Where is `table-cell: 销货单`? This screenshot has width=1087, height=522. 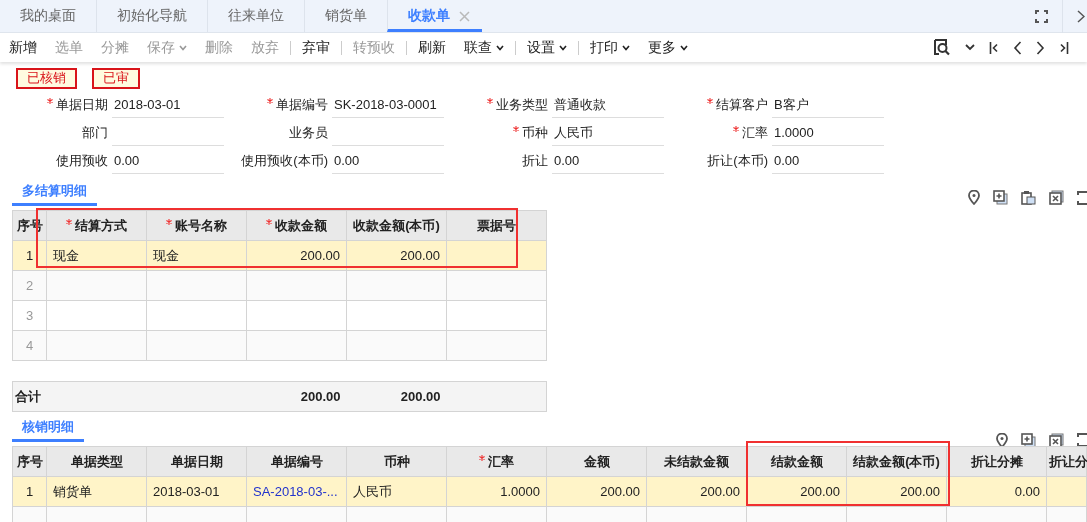 table-cell: 销货单 is located at coordinates (96, 491).